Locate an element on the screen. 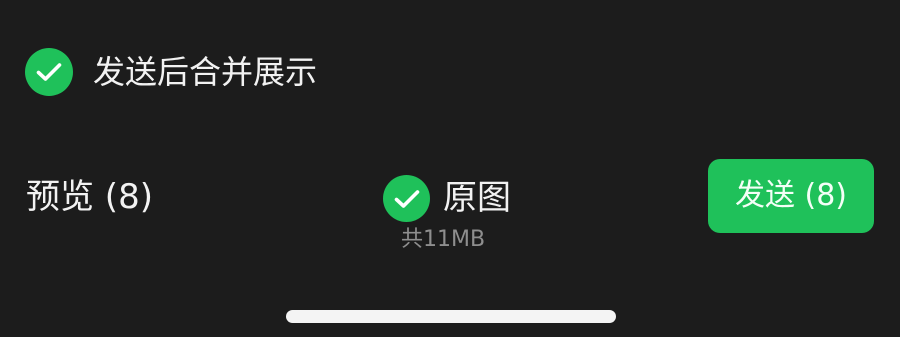  home-indicator is located at coordinates (451, 316).